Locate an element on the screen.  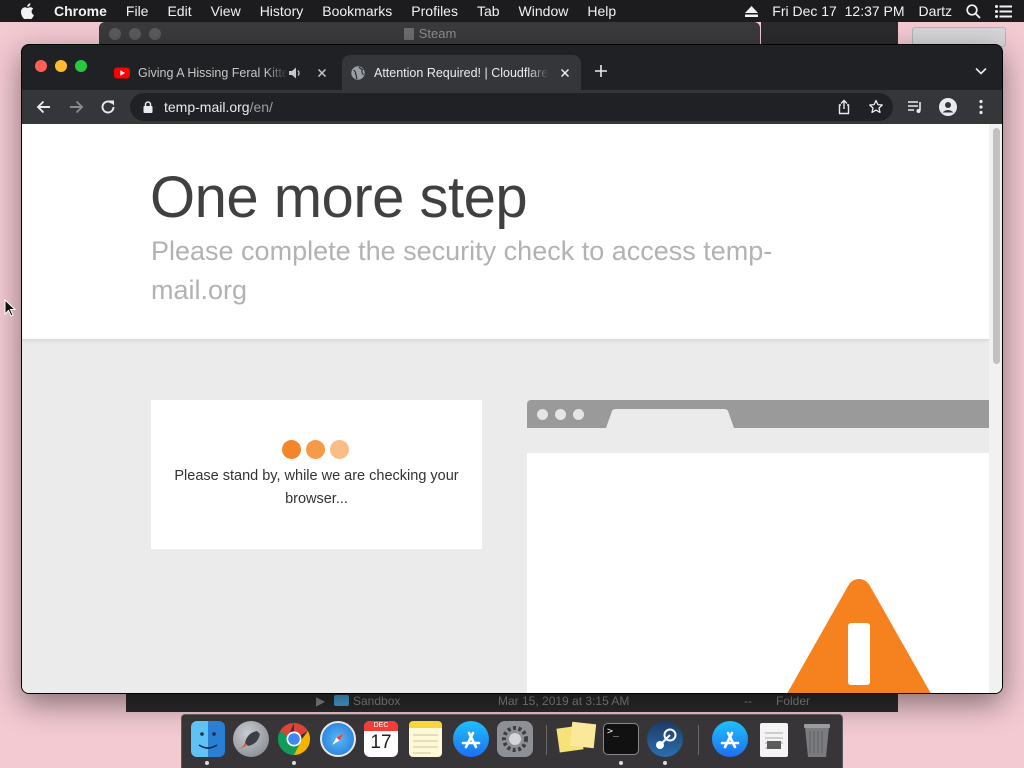
illustration-browser-bar is located at coordinates (762, 414).